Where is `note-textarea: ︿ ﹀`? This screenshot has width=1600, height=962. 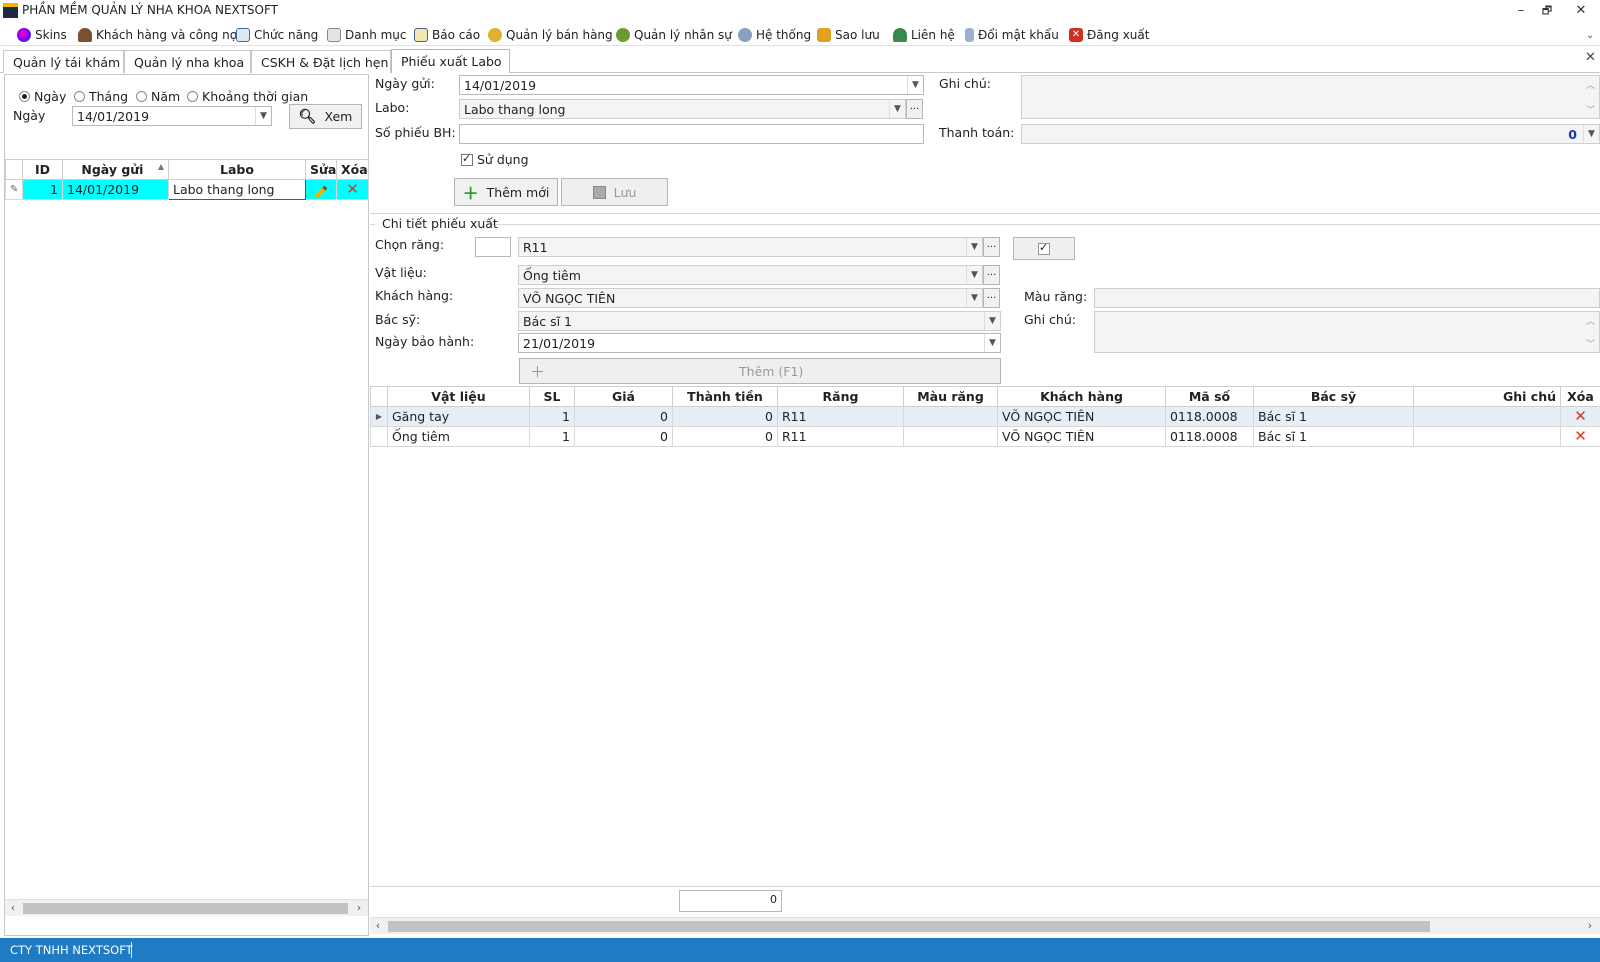
note-textarea: ︿ ﹀ is located at coordinates (1310, 97).